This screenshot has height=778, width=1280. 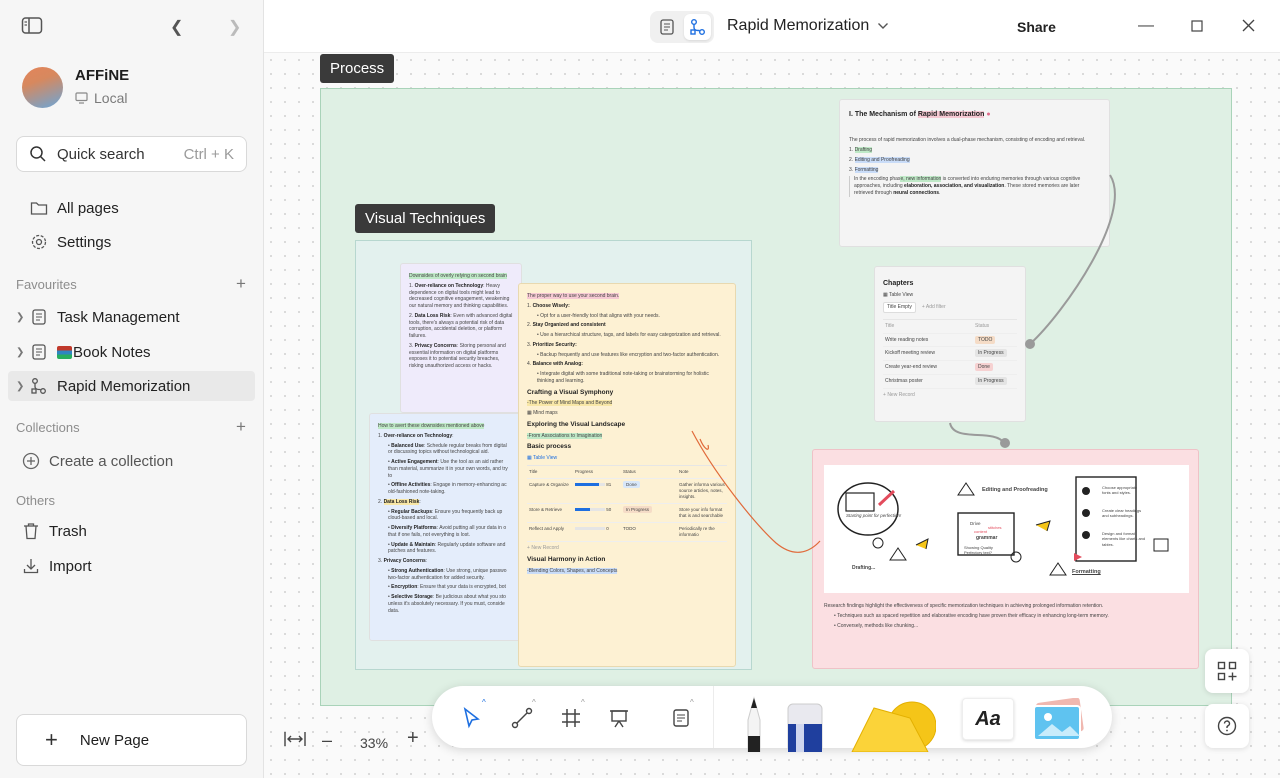 I want to click on create-collection-button: Create a collection, so click(x=131, y=461).